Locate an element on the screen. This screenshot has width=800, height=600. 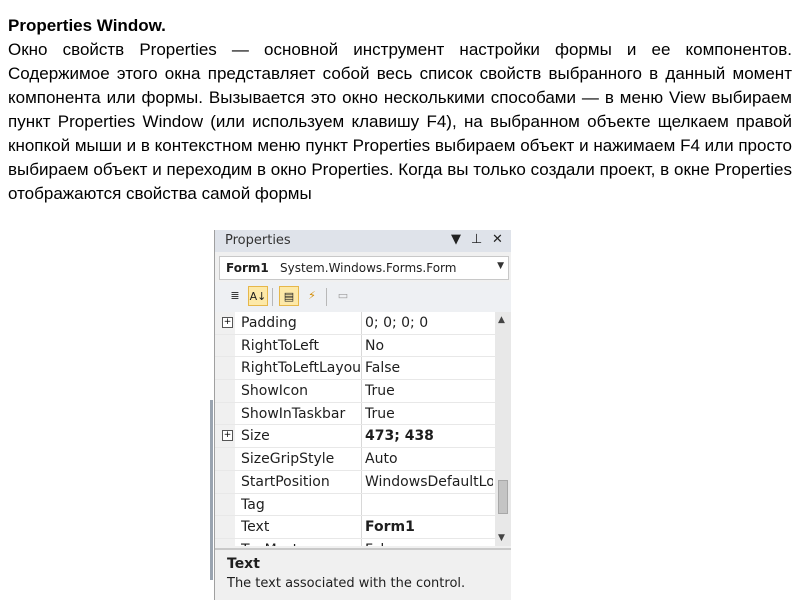
scrollbar-thumb is located at coordinates (503, 497).